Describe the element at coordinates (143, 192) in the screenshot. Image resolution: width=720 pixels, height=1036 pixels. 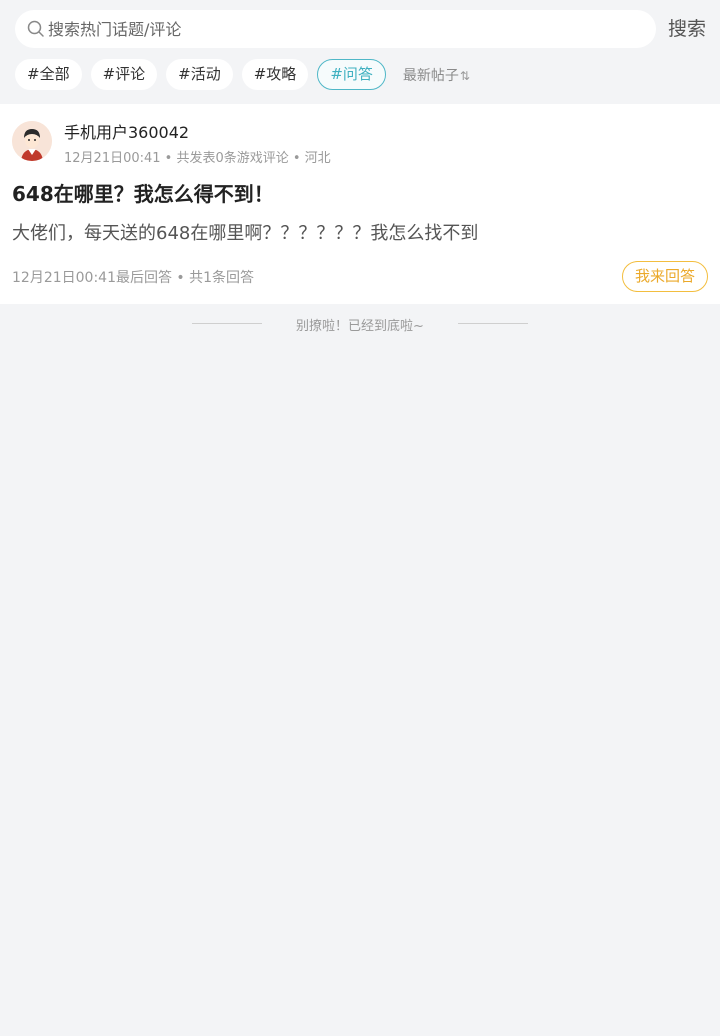
I see `post-title: 648在哪里？我怎么得不到！` at that location.